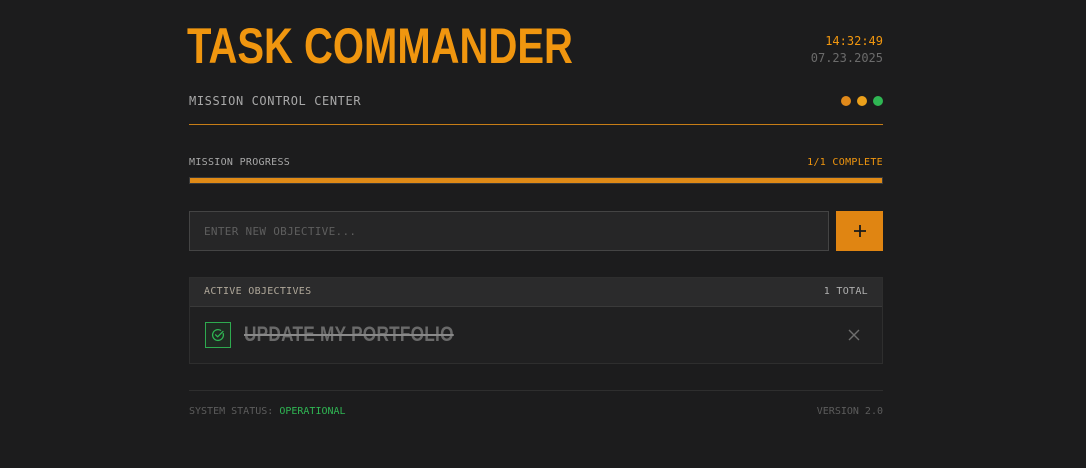 The height and width of the screenshot is (468, 1086). I want to click on app-subtitle: MISSION CONTROL CENTER, so click(275, 101).